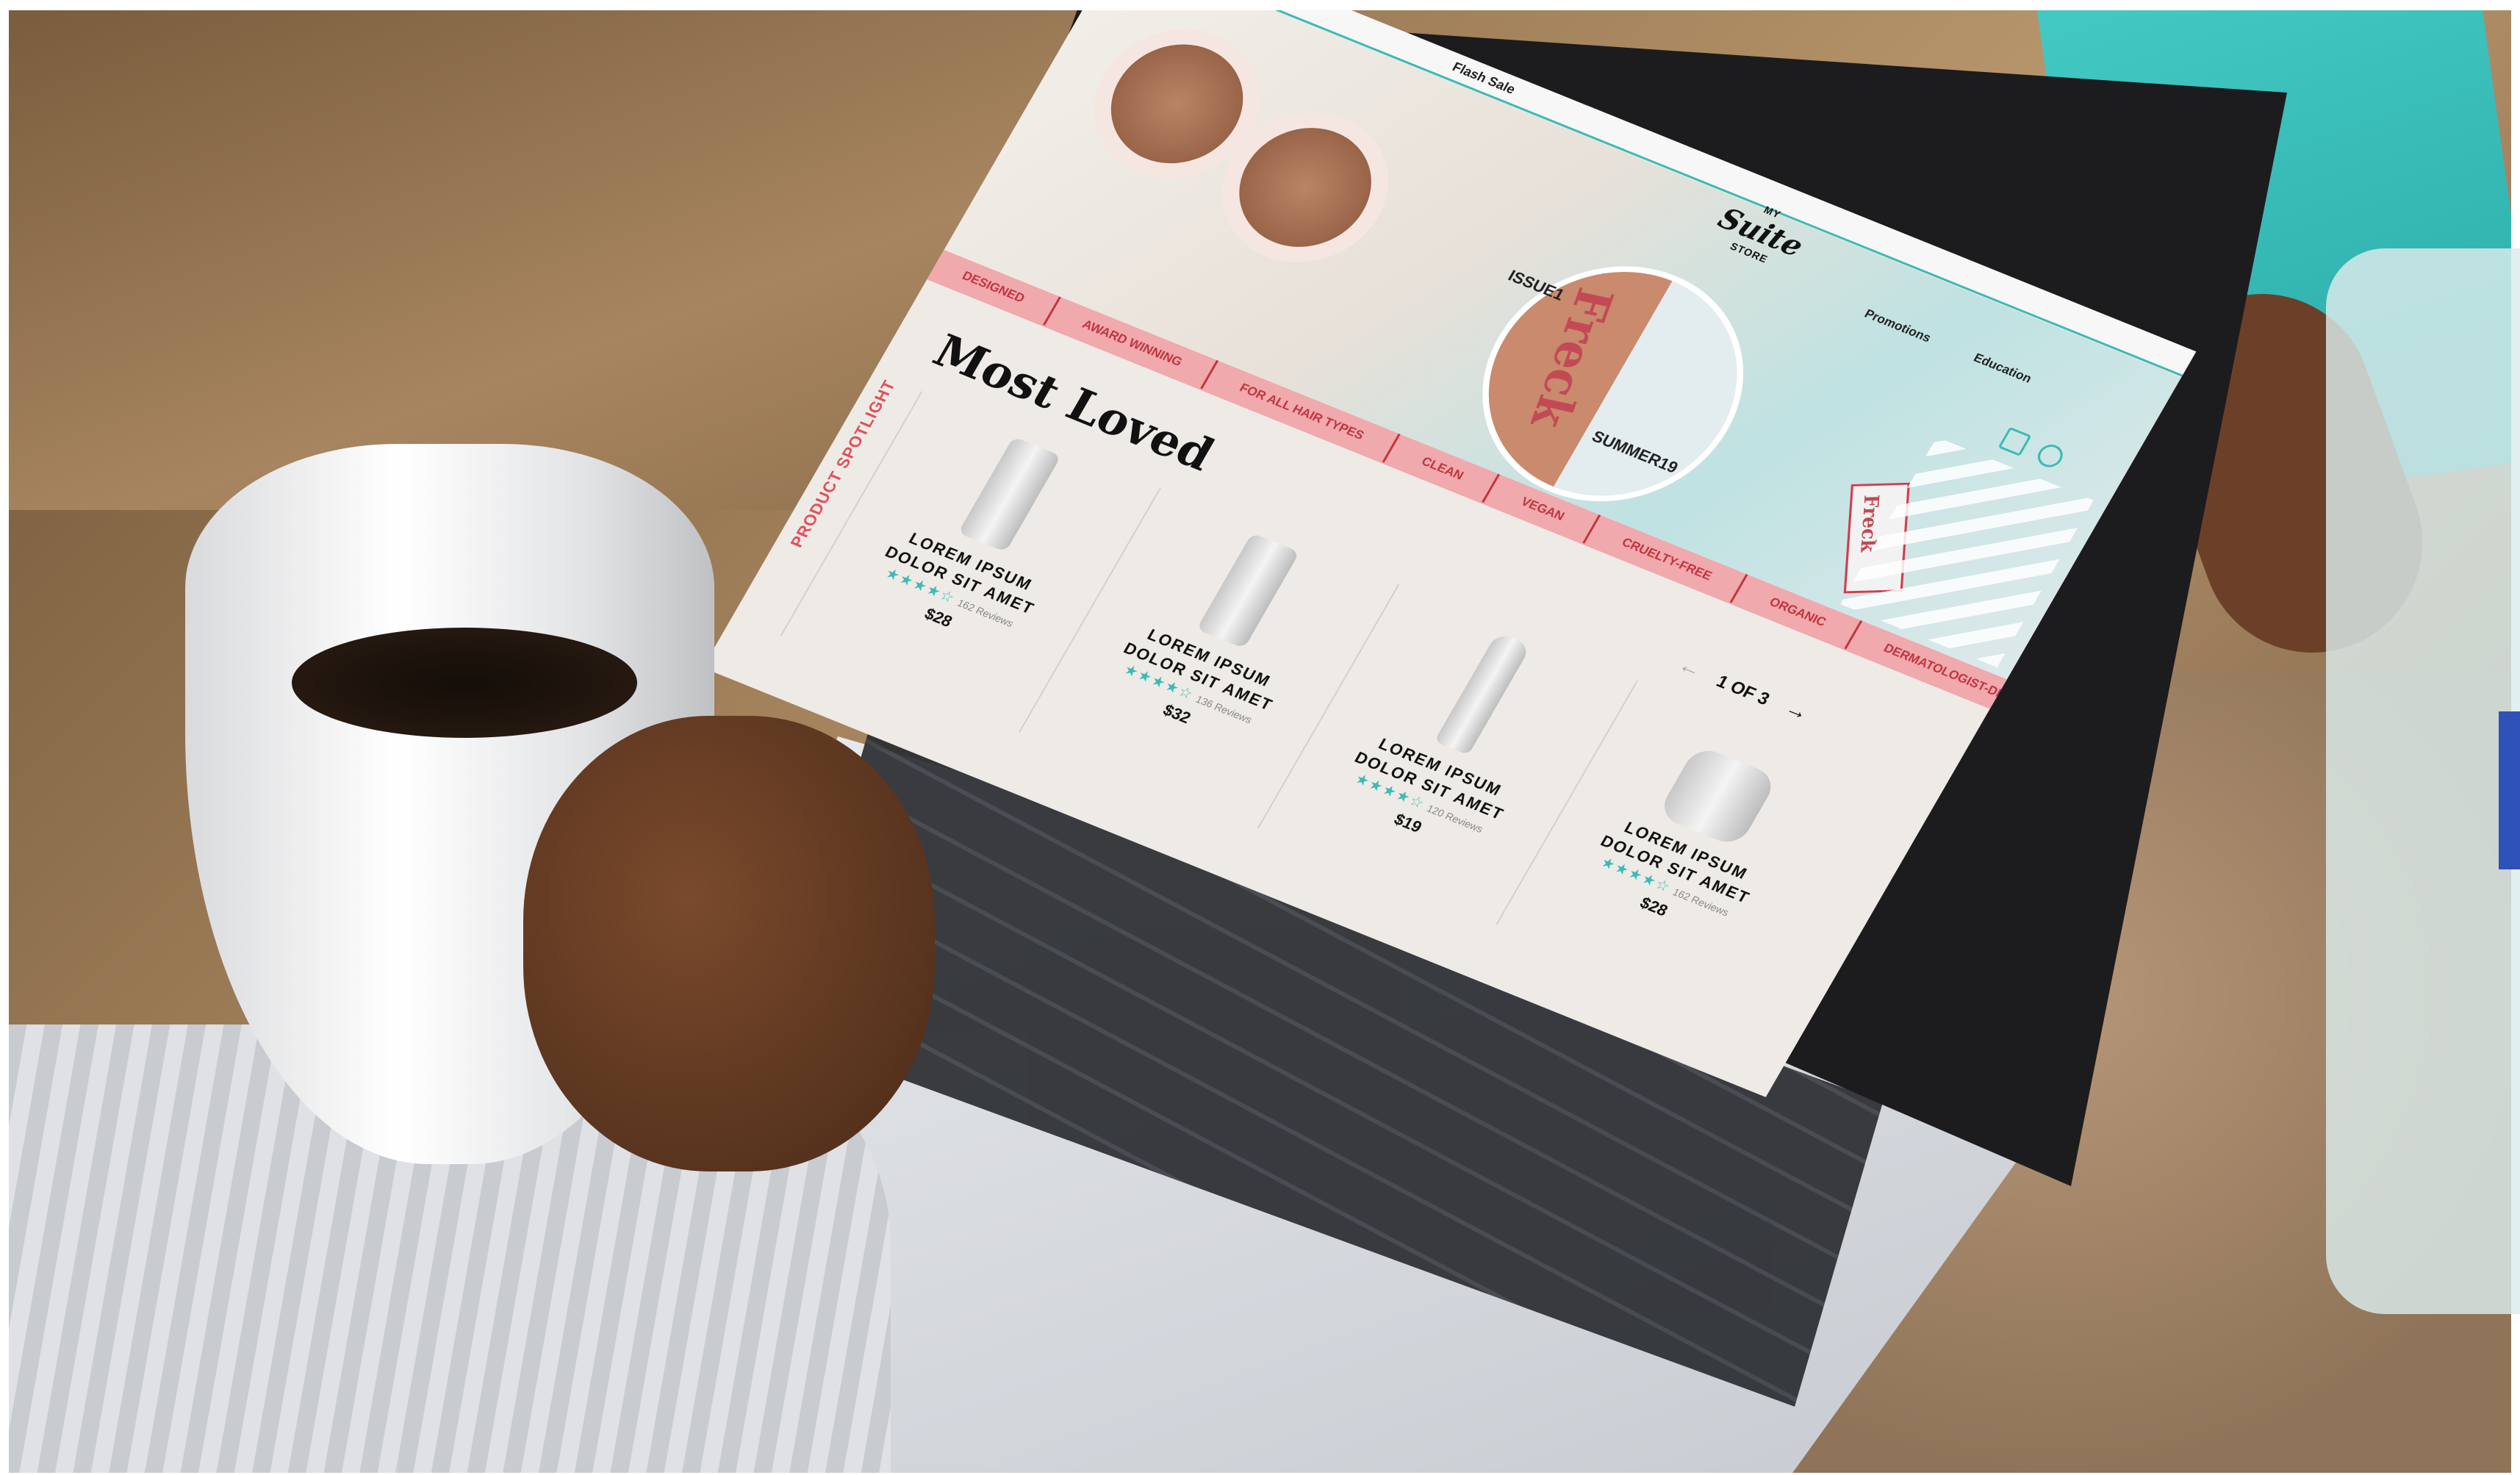 This screenshot has height=1475, width=2520. What do you see at coordinates (464, 683) in the screenshot?
I see `coffee` at bounding box center [464, 683].